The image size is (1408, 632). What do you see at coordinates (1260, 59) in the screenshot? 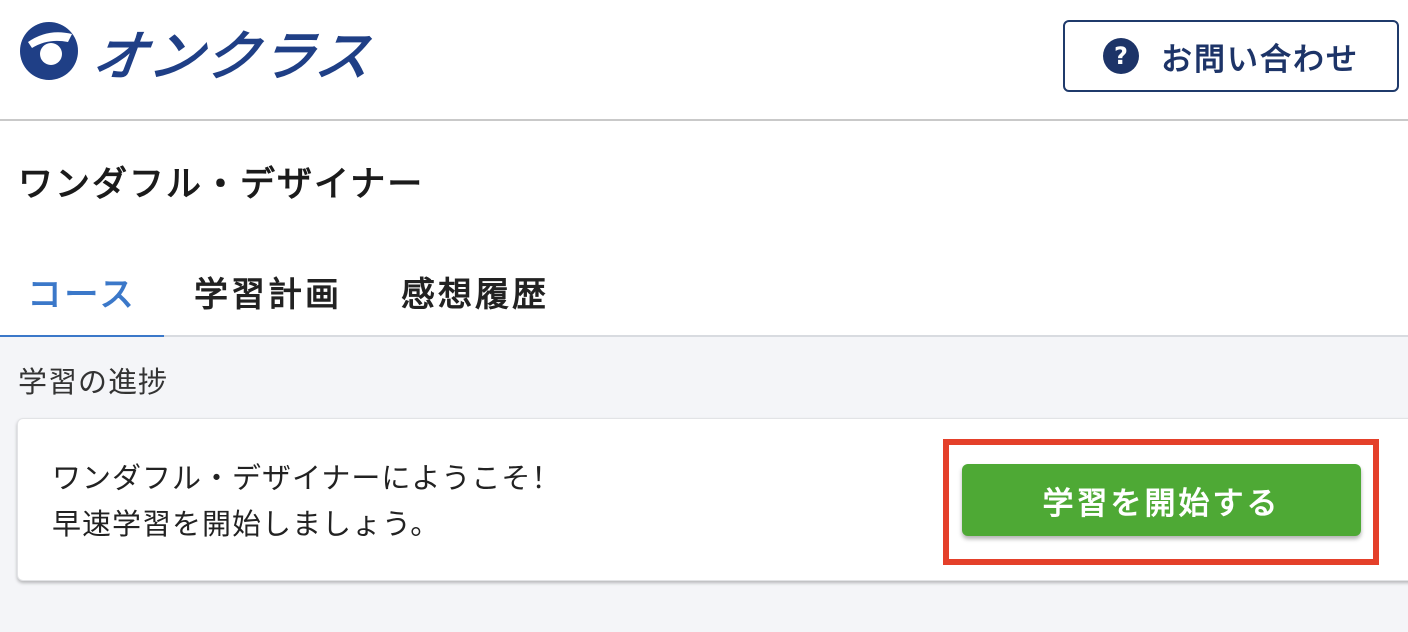
I see `contact-button-label: お問い合わせ` at bounding box center [1260, 59].